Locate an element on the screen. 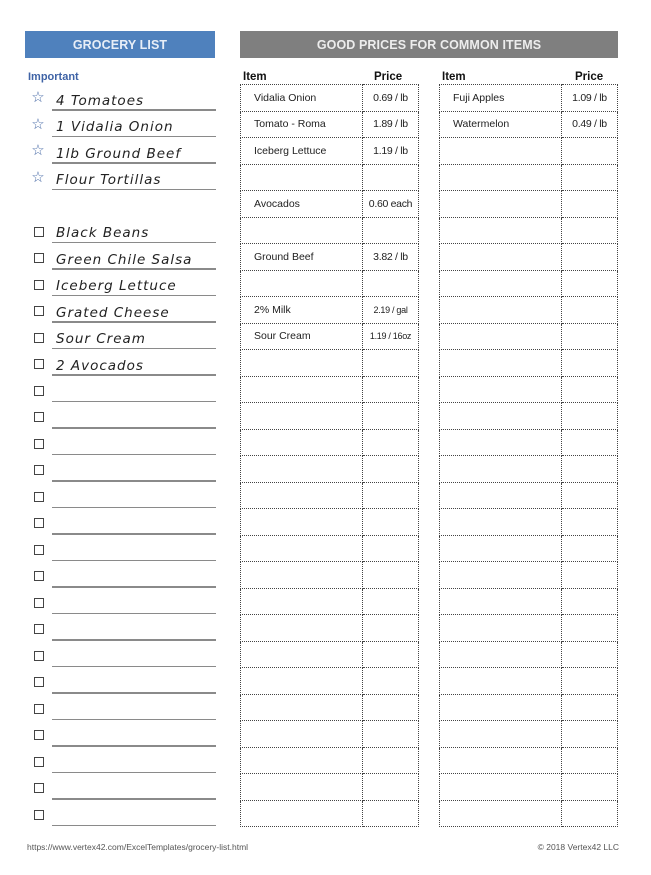 The image size is (651, 875). item-text: Green Chile Salsa is located at coordinates (124, 260).